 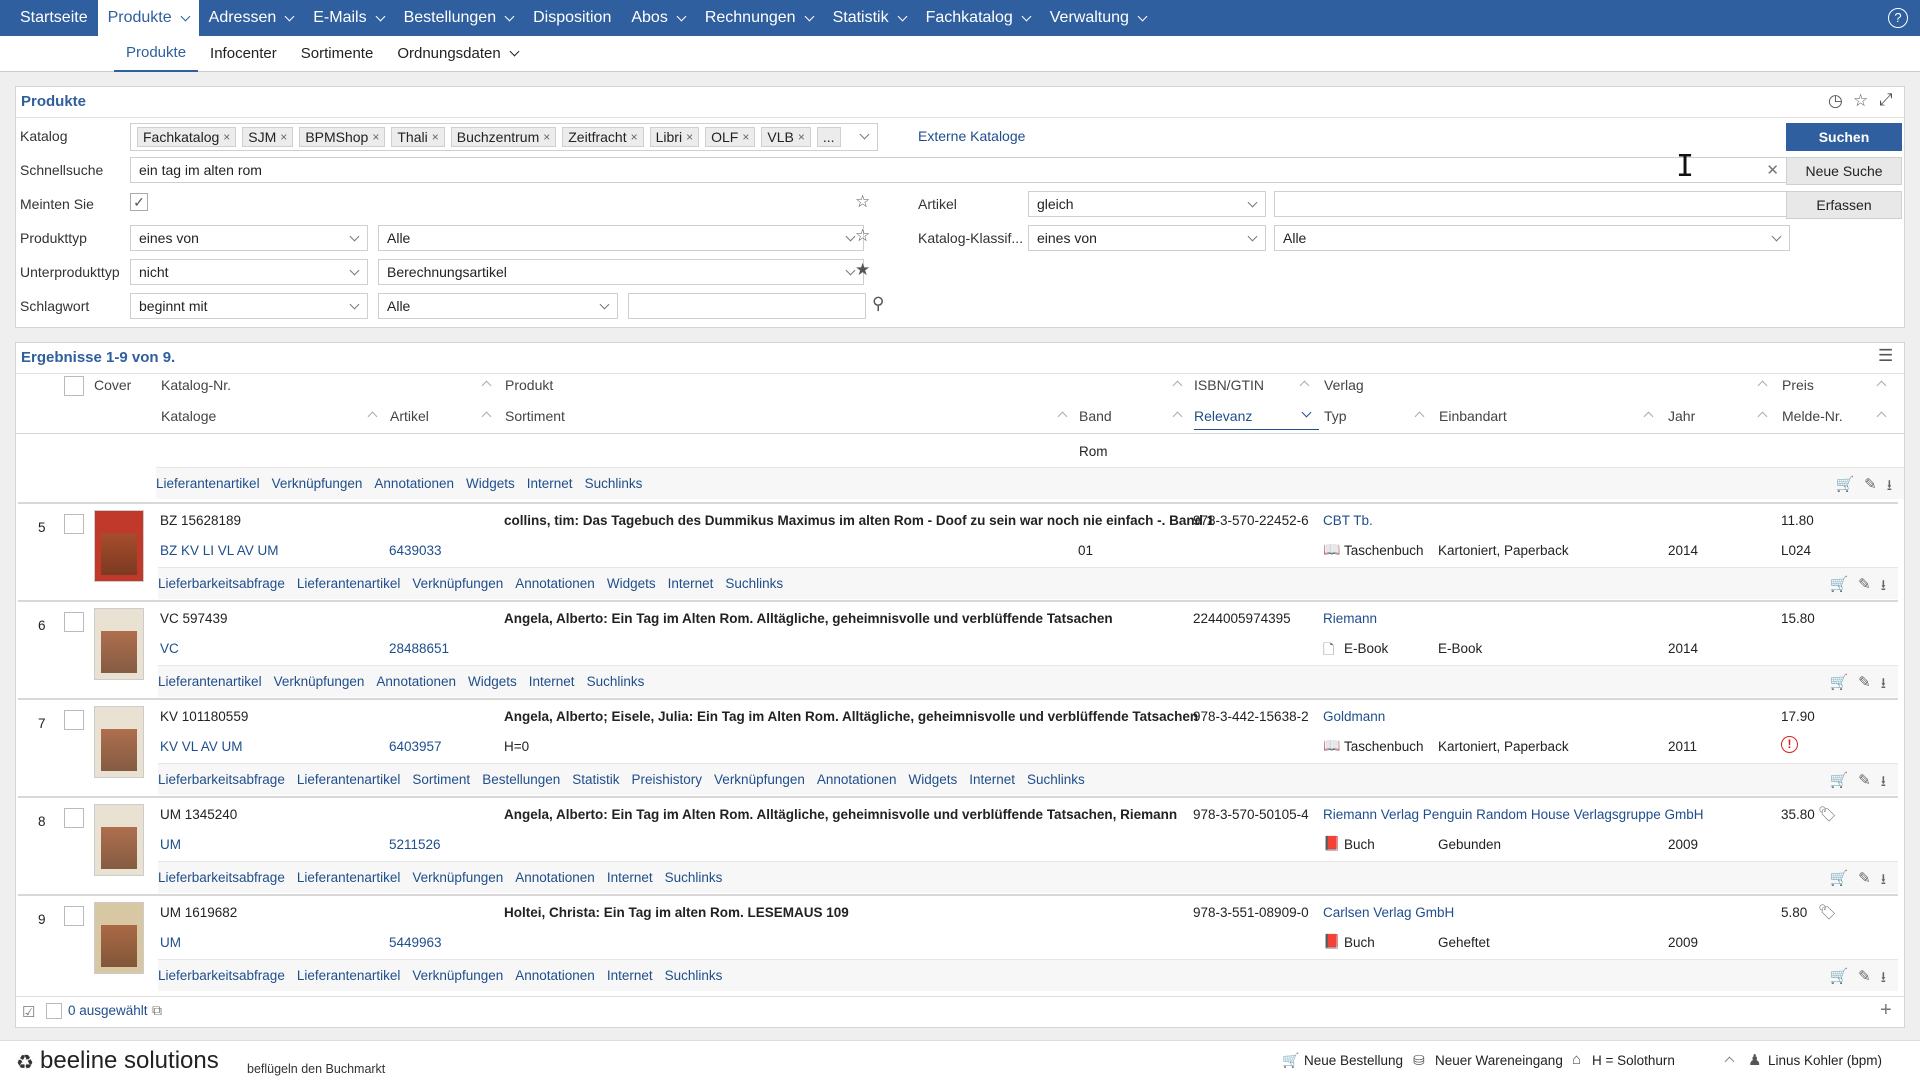 I want to click on artikel-header: Artikel, so click(x=409, y=416).